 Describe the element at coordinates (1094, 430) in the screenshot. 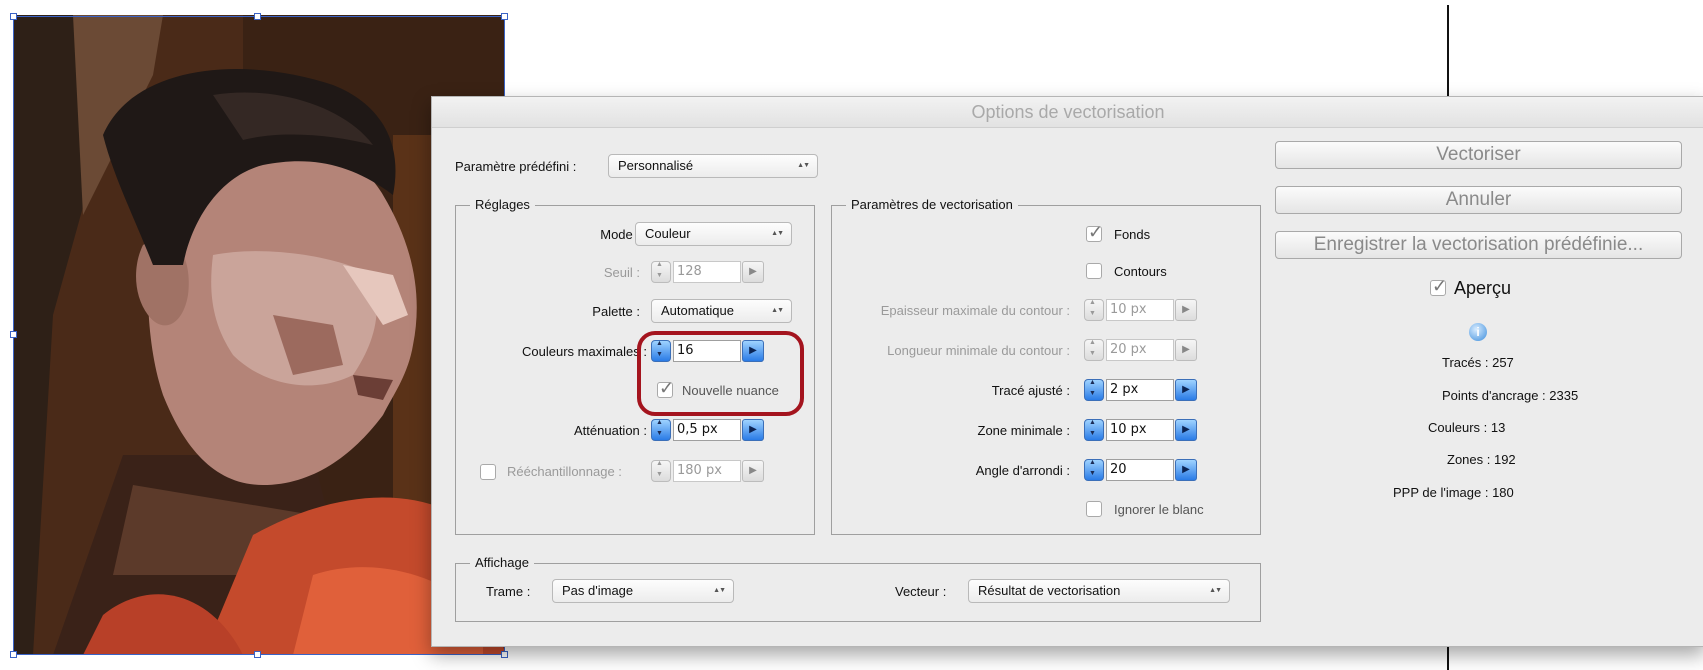

I see `min-area-spin-arrows` at that location.